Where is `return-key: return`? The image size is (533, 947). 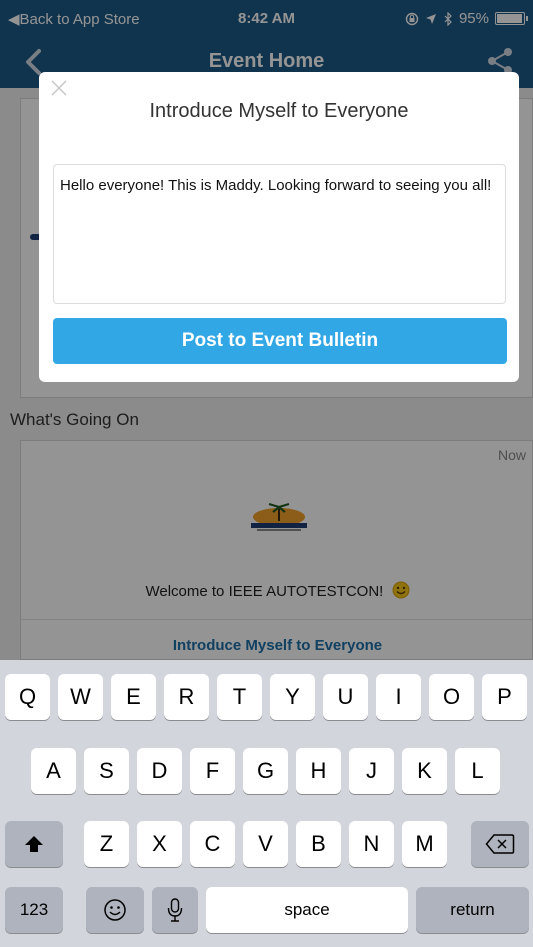
return-key: return is located at coordinates (472, 910).